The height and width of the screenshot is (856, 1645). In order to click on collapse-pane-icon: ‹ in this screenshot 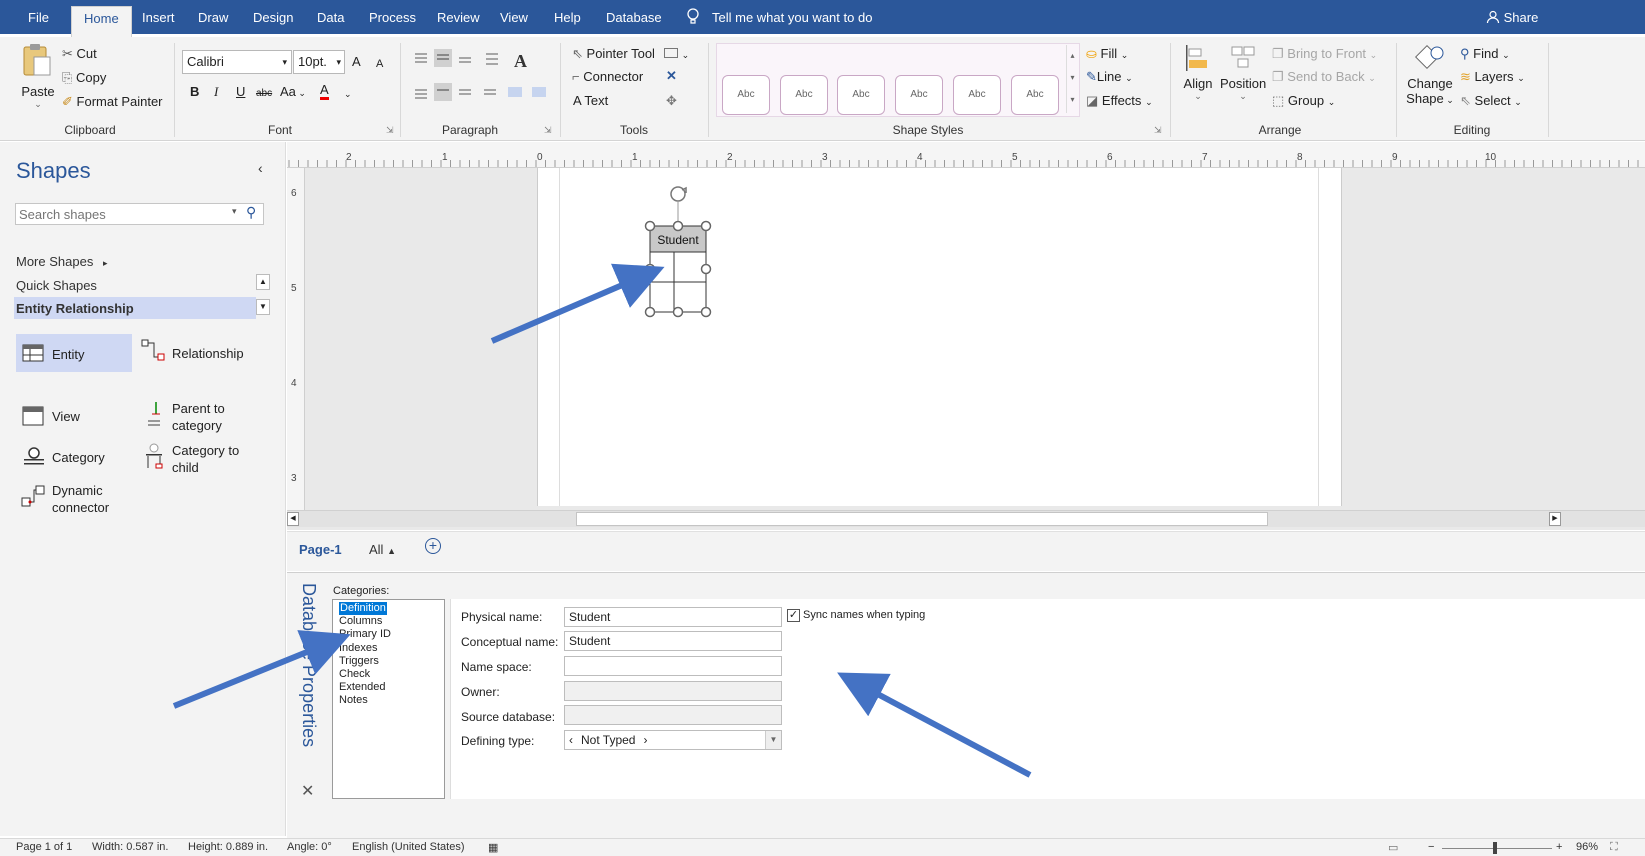, I will do `click(260, 168)`.